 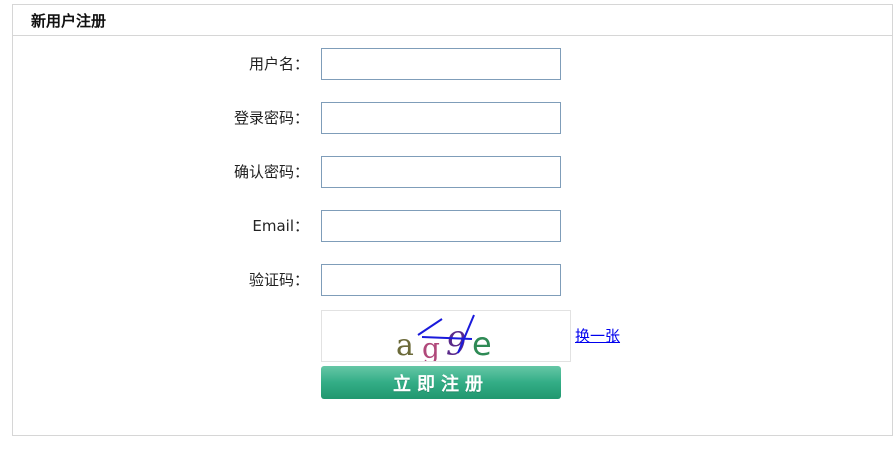 I want to click on register-button: 立即注册, so click(x=441, y=382).